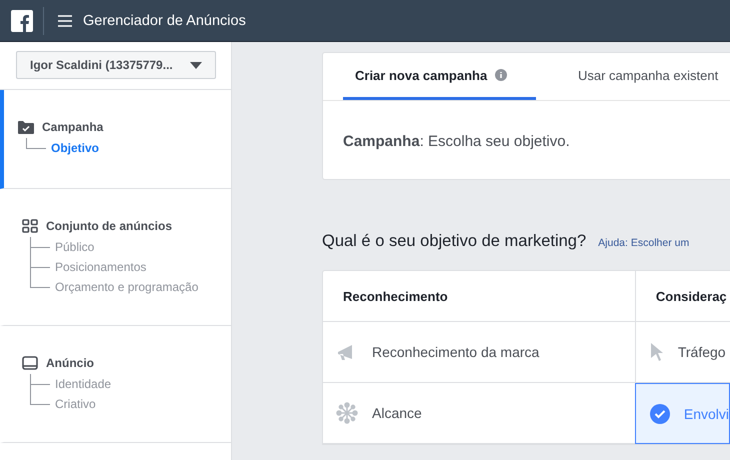 This screenshot has width=730, height=460. Describe the element at coordinates (30, 363) in the screenshot. I see `screen-icon` at that location.